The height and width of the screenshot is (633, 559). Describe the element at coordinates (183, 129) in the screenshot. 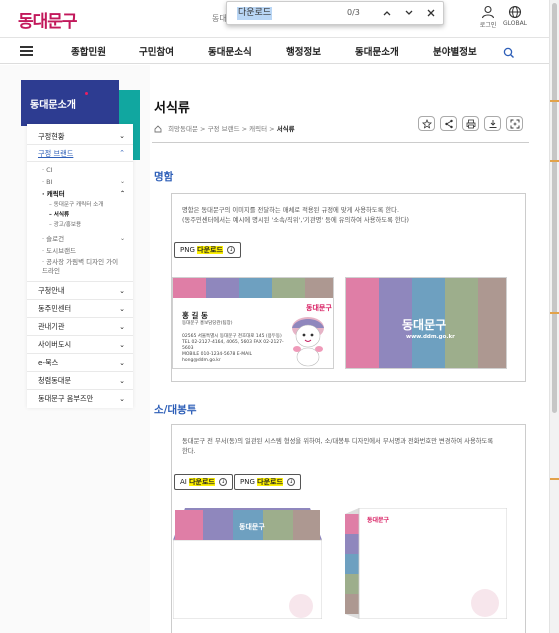

I see `breadcrumb-item: 희망동대문` at that location.